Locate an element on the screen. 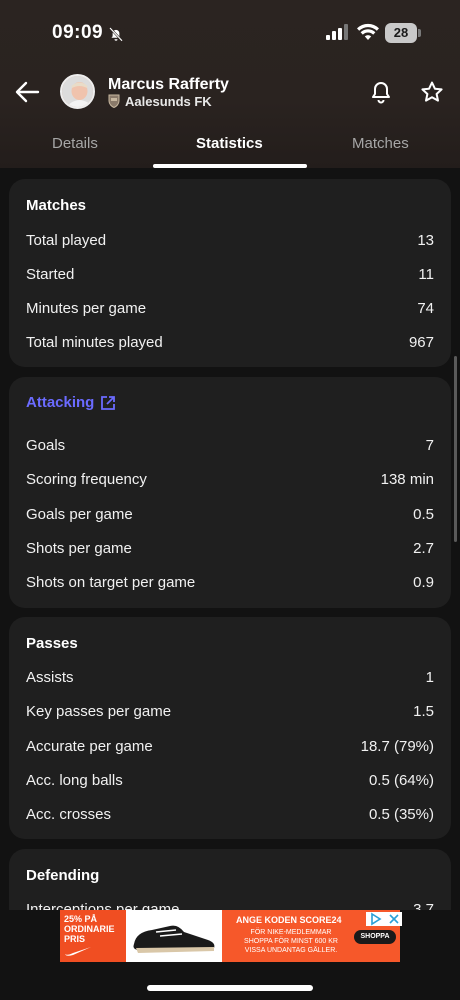 The width and height of the screenshot is (460, 1000). stat-value: 1 is located at coordinates (429, 677).